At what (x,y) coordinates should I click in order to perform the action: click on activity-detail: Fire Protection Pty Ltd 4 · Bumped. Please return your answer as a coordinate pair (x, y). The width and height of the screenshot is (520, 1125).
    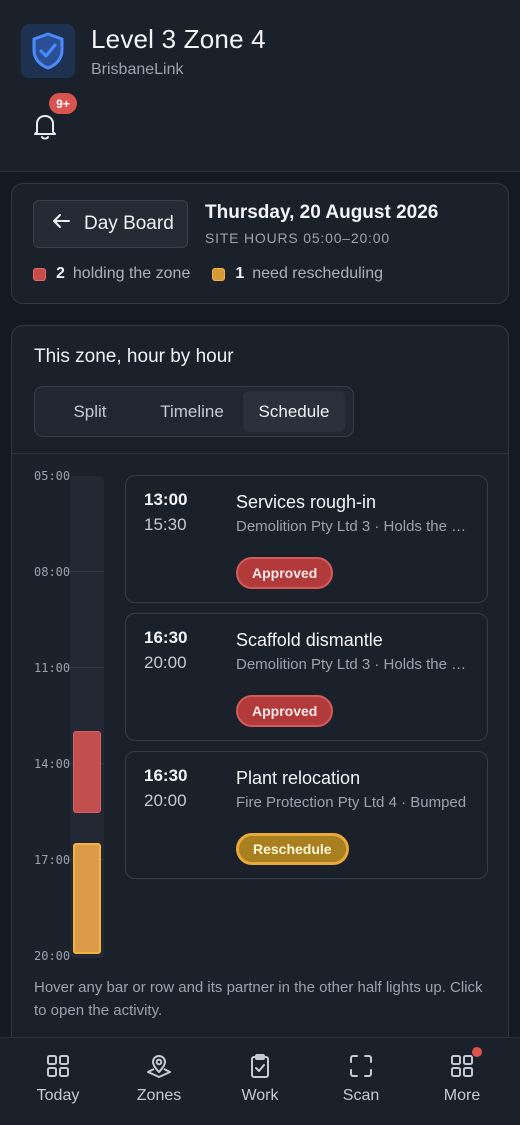
    Looking at the image, I should click on (351, 802).